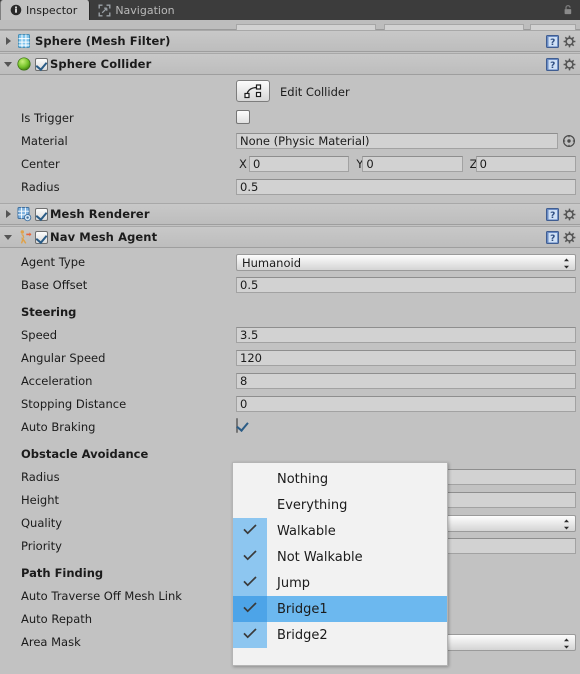 The width and height of the screenshot is (580, 674). I want to click on menu-item-label: Bridge2, so click(302, 635).